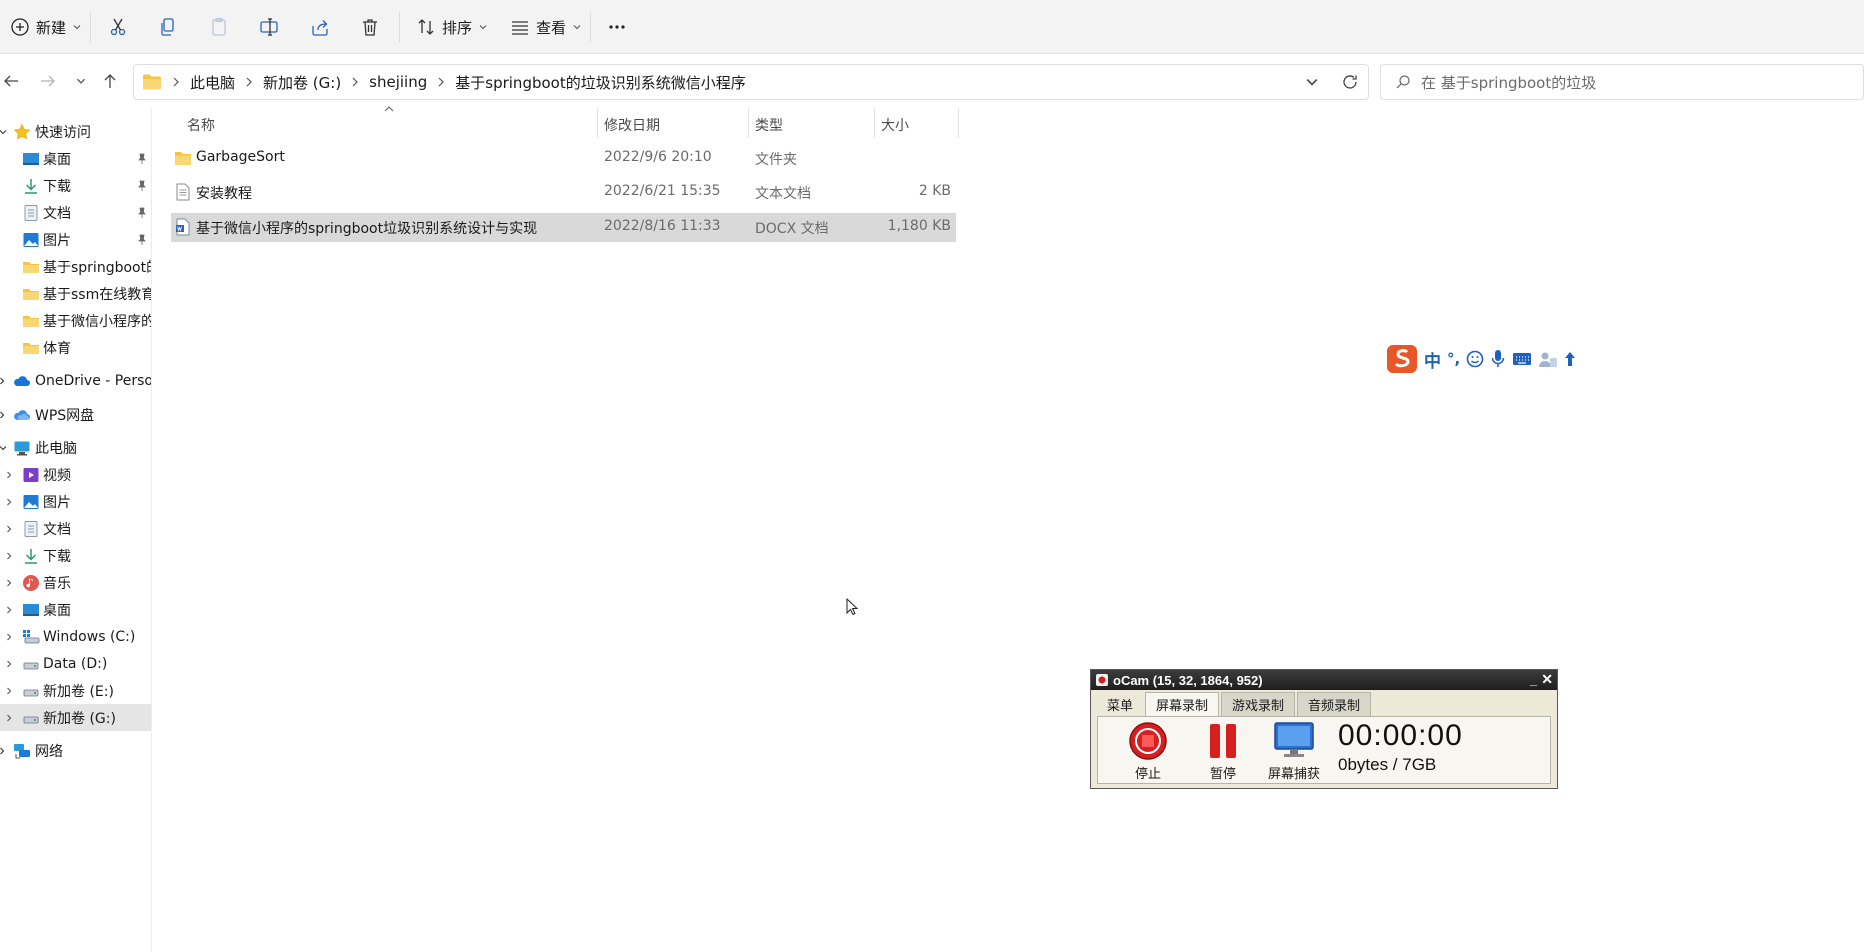 The image size is (1864, 952). Describe the element at coordinates (75, 320) in the screenshot. I see `sidebar-item-folder: 基于微信小程序的sp` at that location.